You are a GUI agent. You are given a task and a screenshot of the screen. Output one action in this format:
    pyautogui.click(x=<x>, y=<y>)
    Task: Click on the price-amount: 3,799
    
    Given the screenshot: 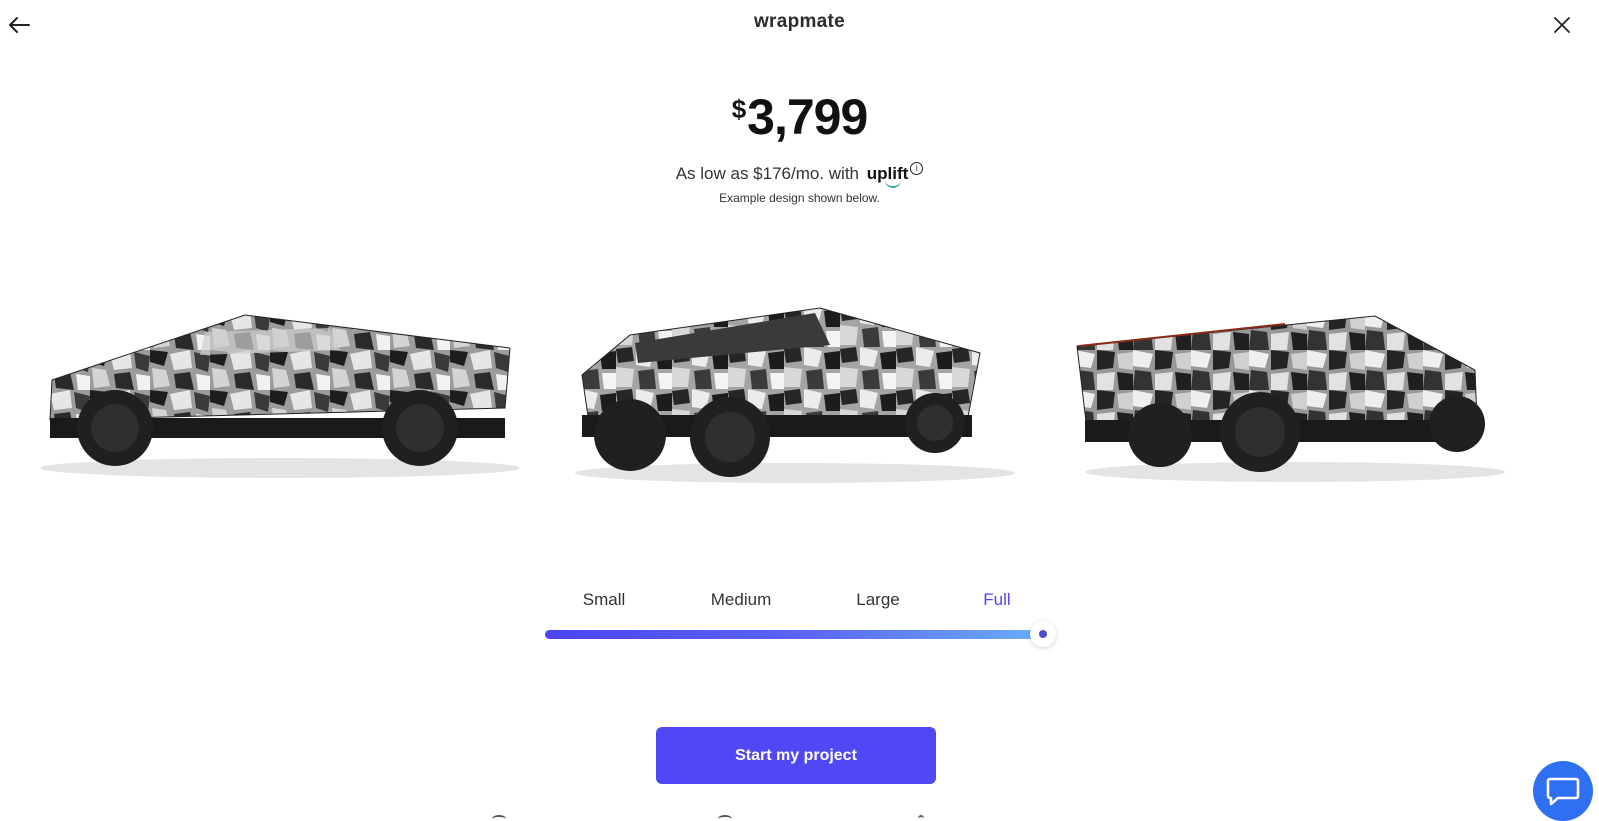 What is the action you would take?
    pyautogui.click(x=807, y=117)
    